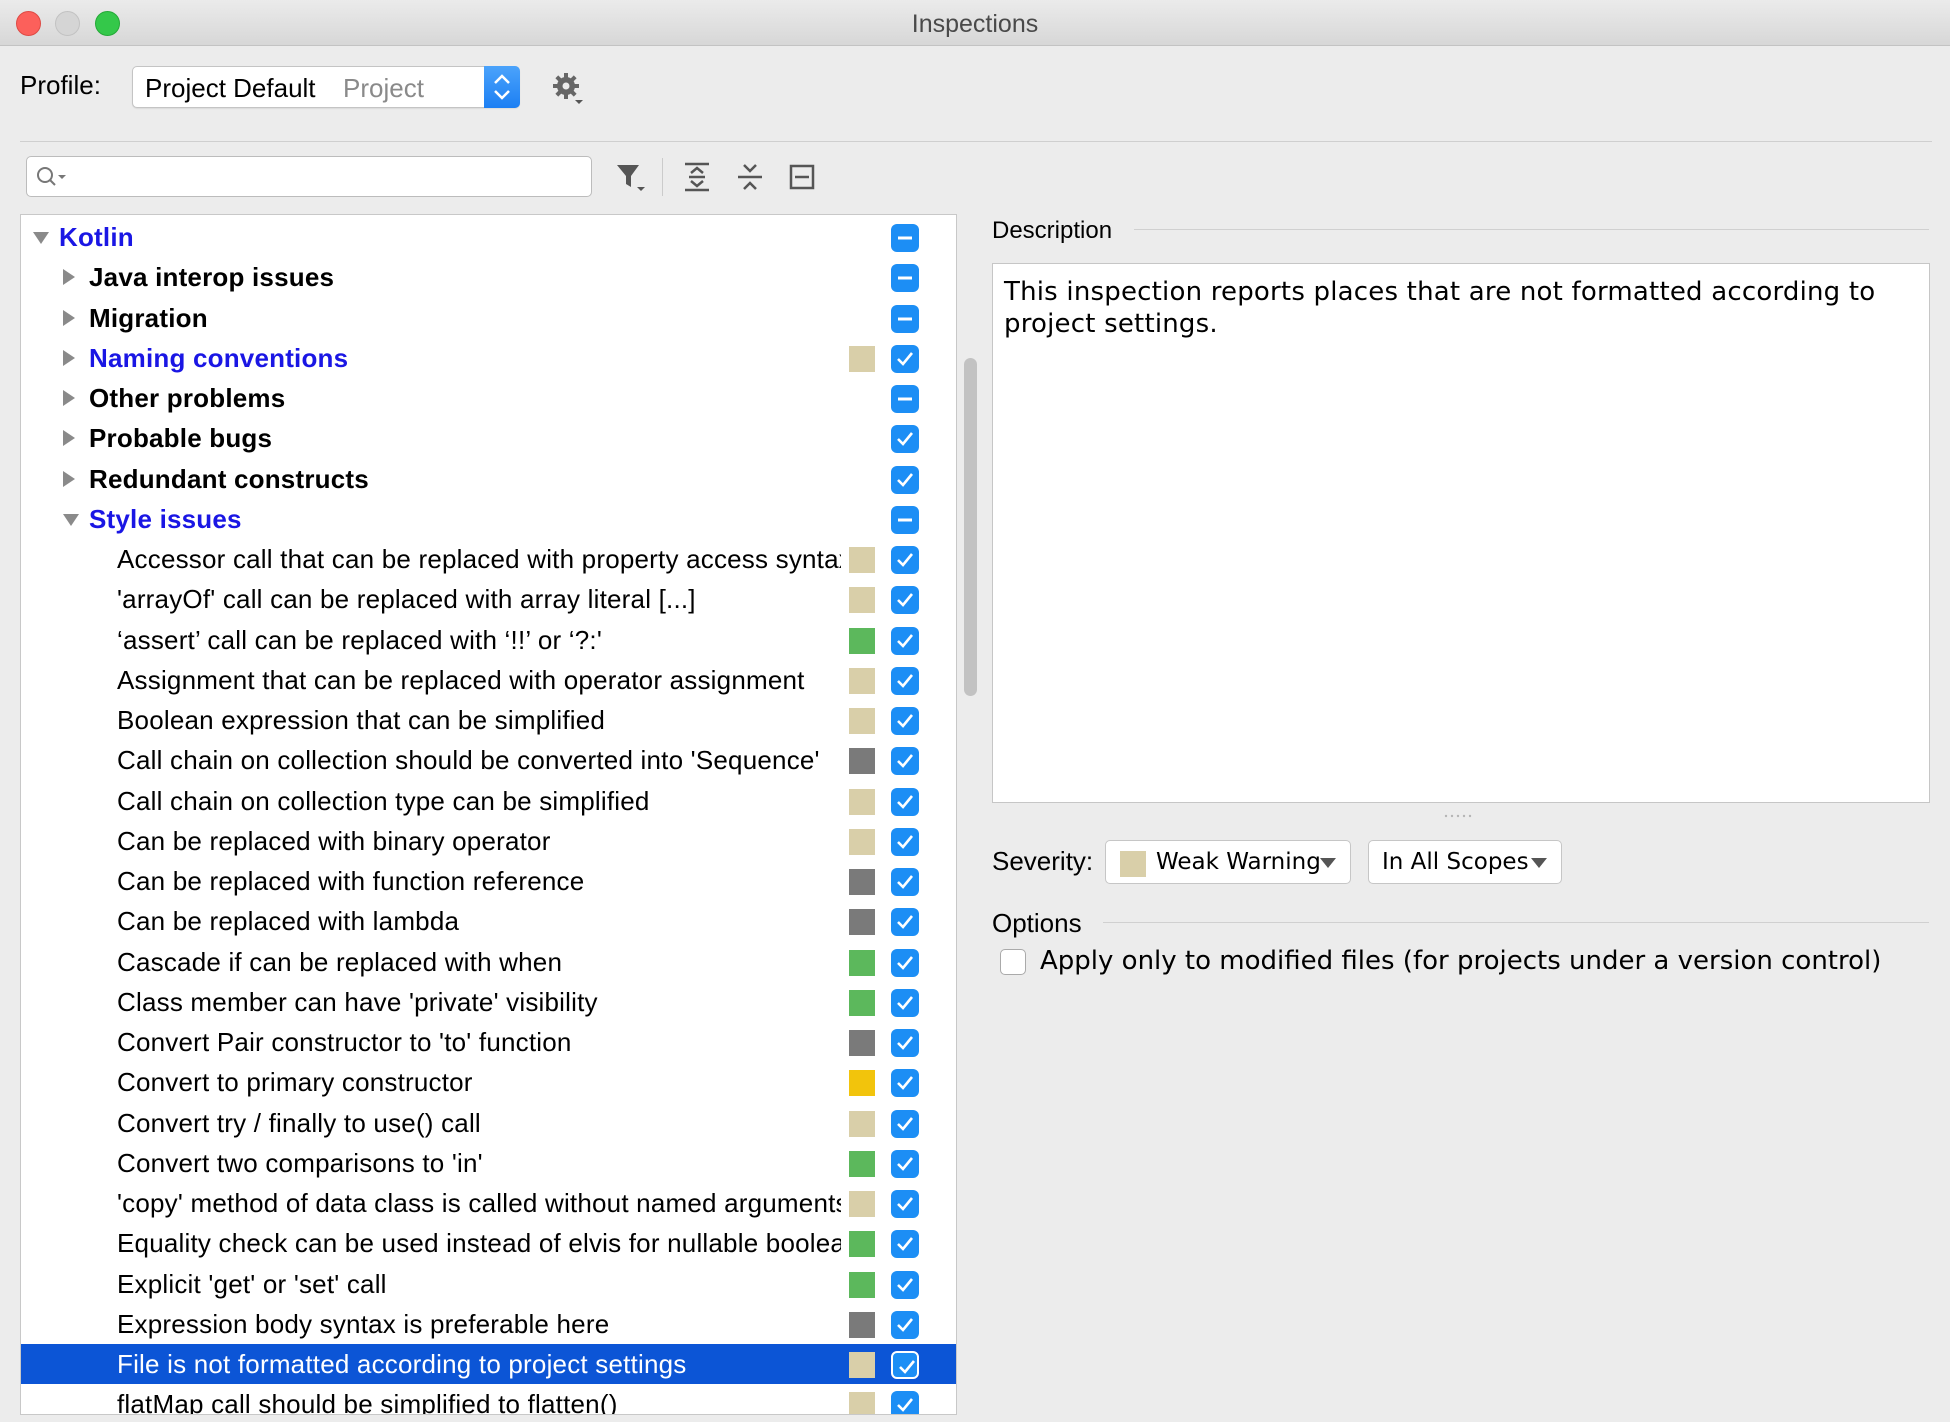 The width and height of the screenshot is (1950, 1422). Describe the element at coordinates (300, 1162) in the screenshot. I see `inspection-label: Convert two comparisons to 'in'` at that location.